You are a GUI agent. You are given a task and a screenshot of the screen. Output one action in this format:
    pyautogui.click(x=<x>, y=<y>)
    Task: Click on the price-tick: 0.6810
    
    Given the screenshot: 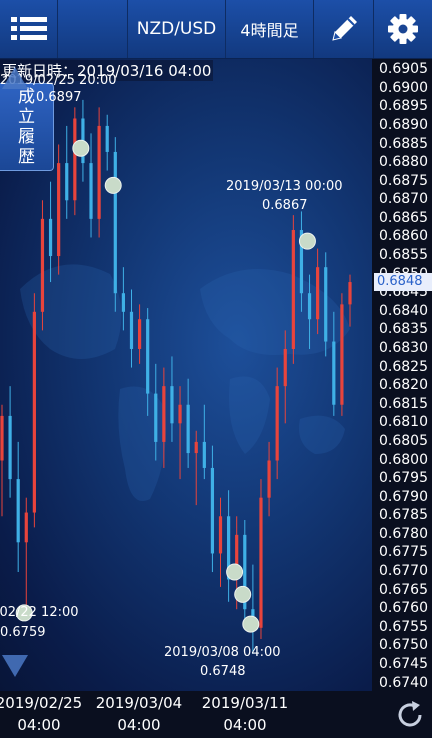 What is the action you would take?
    pyautogui.click(x=403, y=422)
    